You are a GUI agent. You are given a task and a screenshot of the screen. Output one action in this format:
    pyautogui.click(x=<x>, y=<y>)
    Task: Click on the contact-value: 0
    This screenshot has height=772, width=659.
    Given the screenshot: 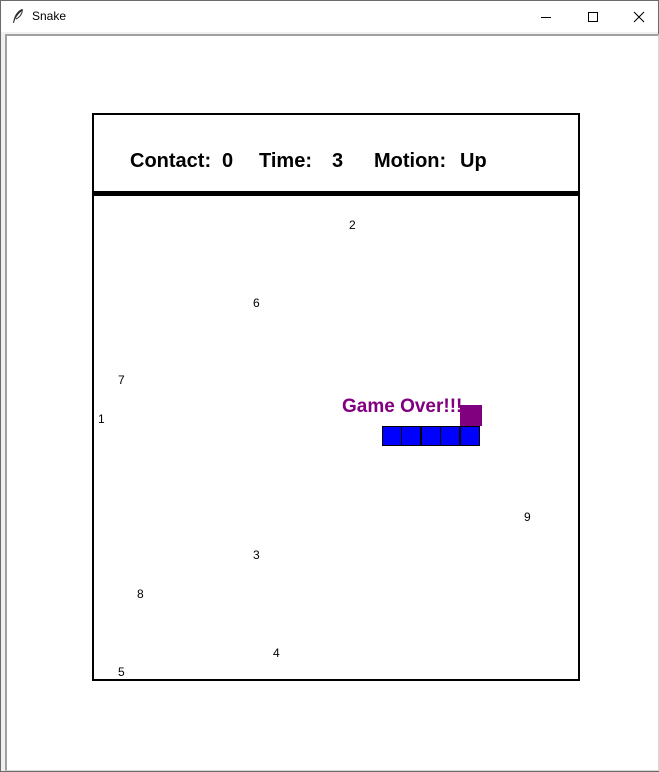 What is the action you would take?
    pyautogui.click(x=228, y=161)
    